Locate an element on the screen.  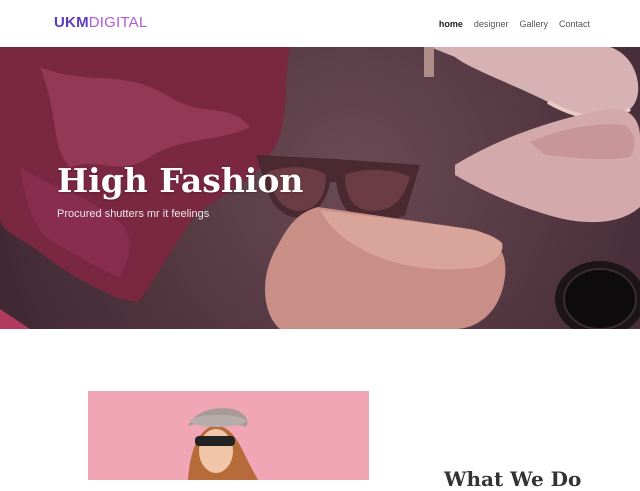
logo-bold-text: UKM is located at coordinates (71, 22).